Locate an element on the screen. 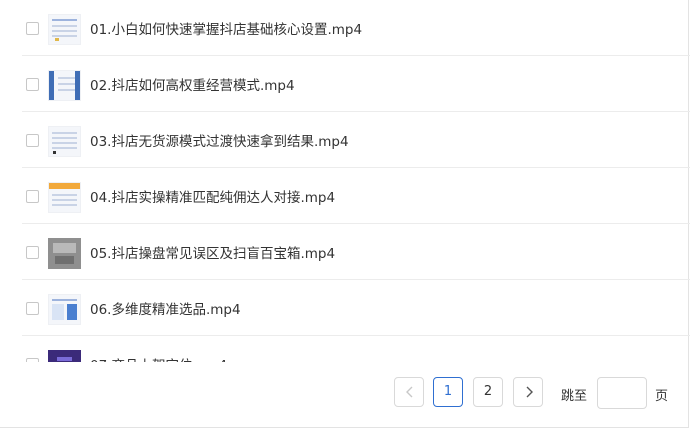  file-name: 04.抖店实操精准匹配纯佣达人对接.mp4 is located at coordinates (212, 196).